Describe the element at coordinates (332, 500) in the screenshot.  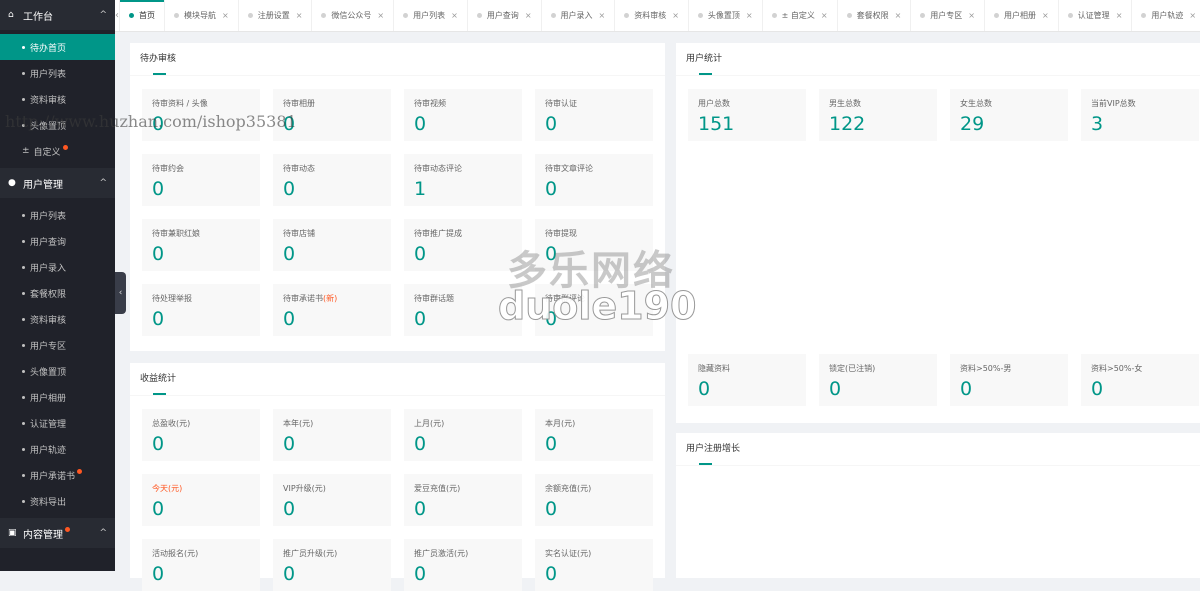
I see `stat-tile: VIP升级(元) 0` at that location.